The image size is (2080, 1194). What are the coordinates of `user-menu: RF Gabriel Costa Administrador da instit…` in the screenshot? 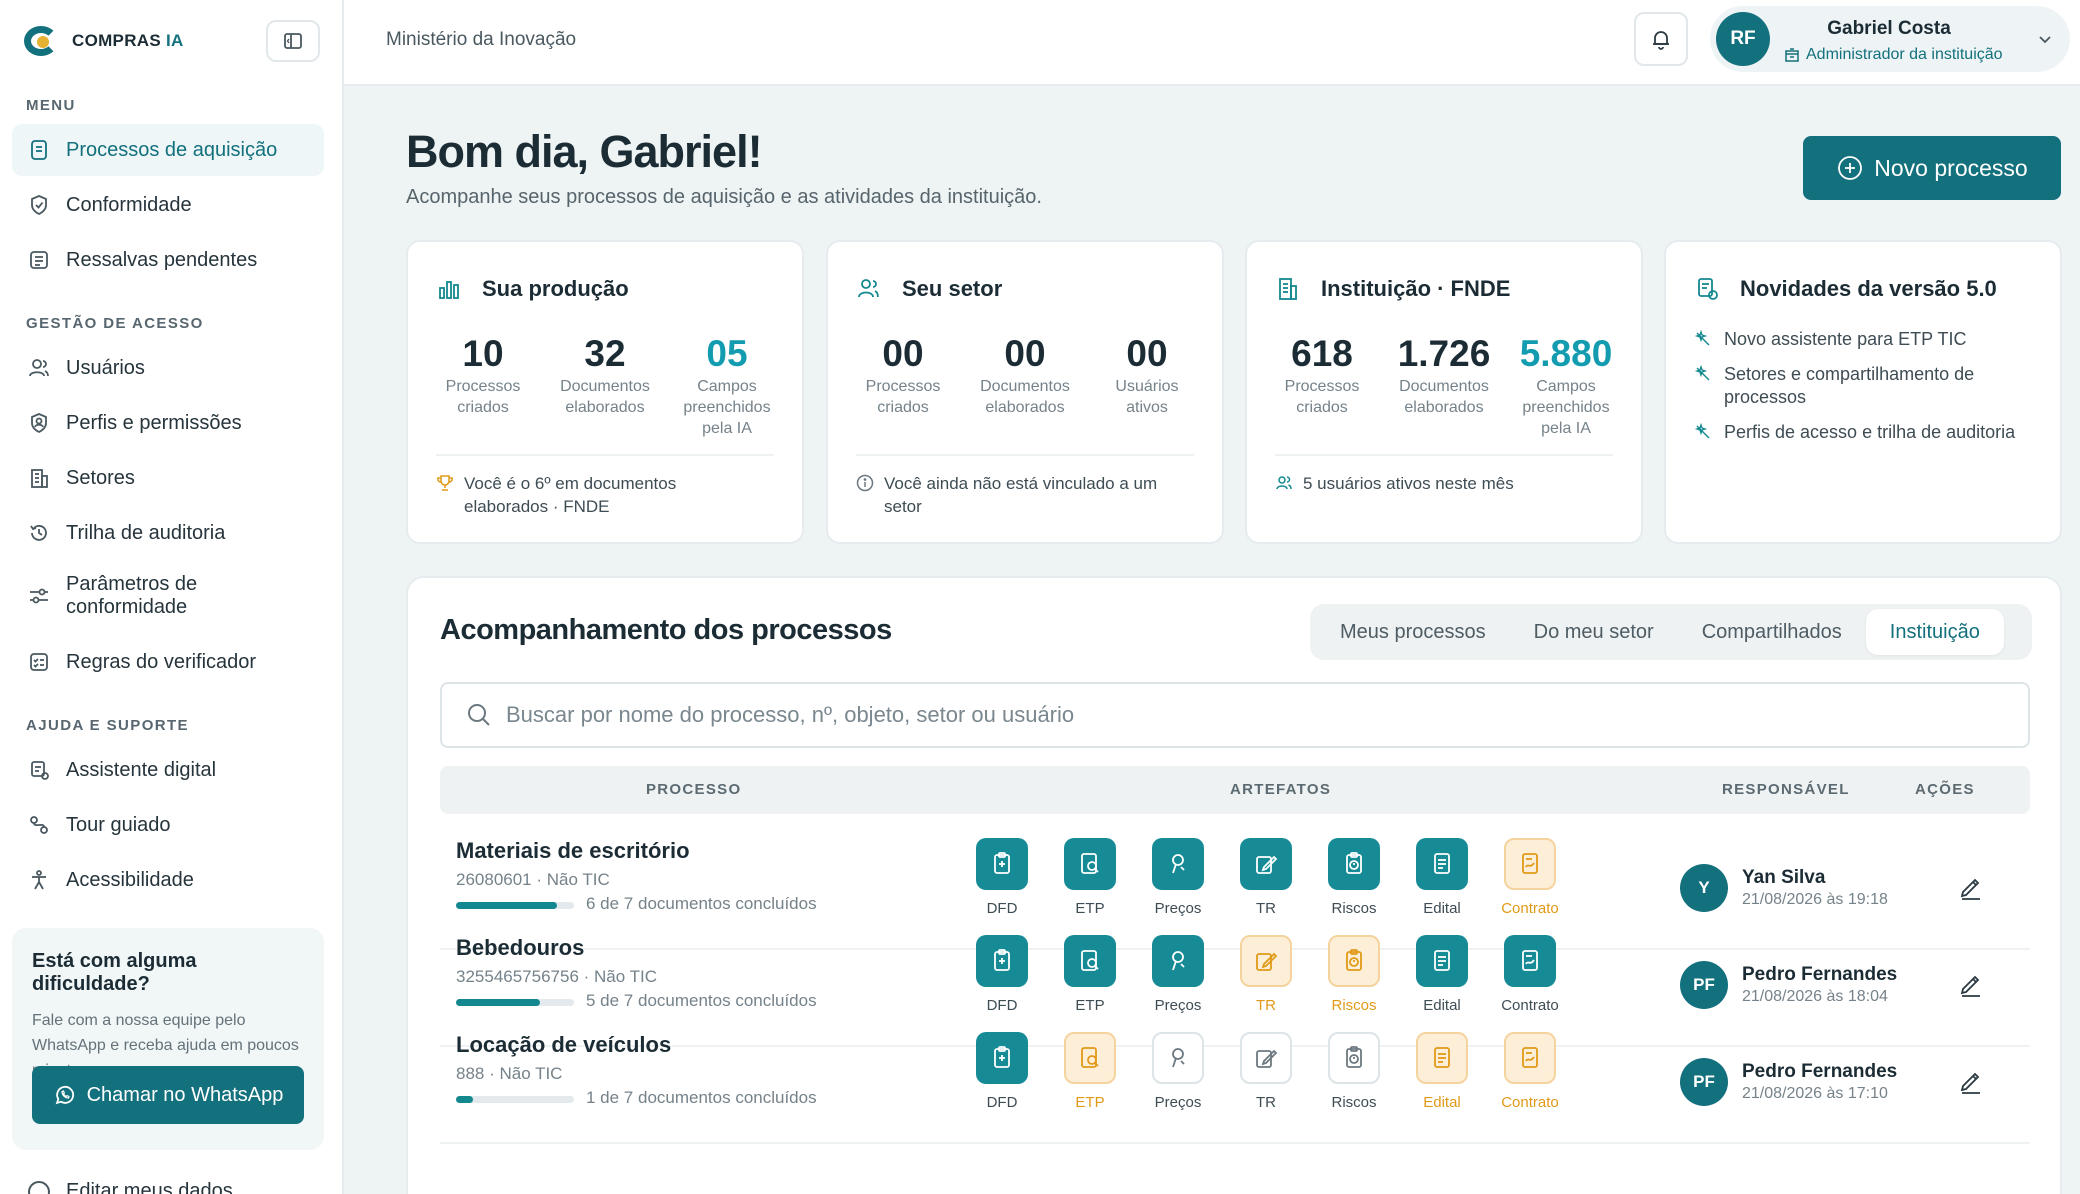 It's located at (1890, 39).